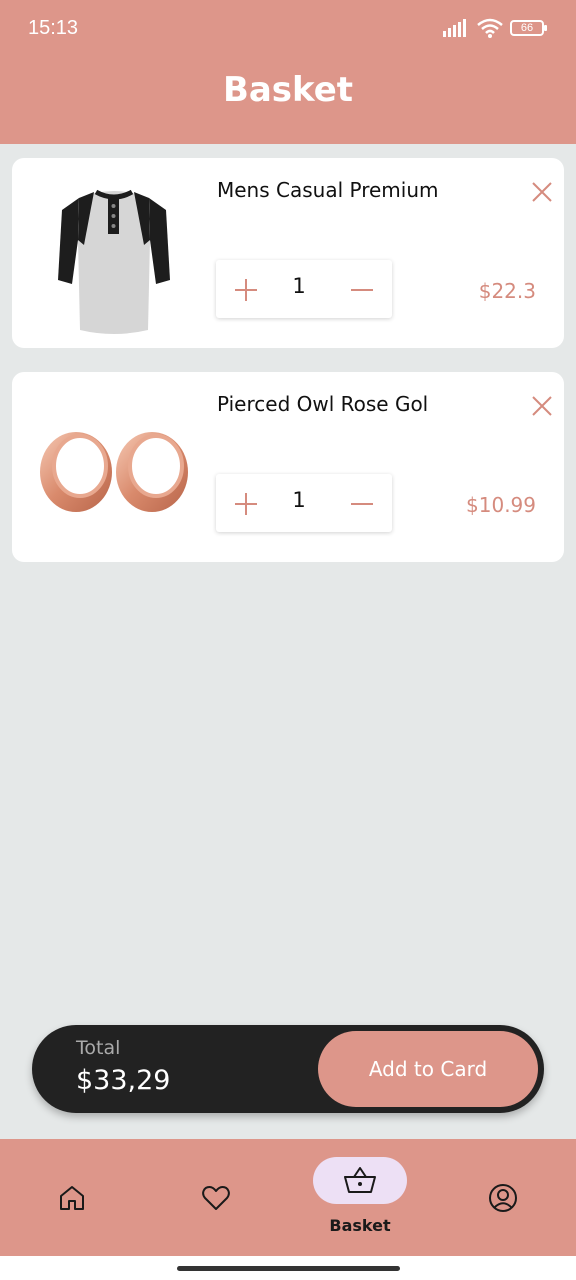 The height and width of the screenshot is (1280, 576). What do you see at coordinates (114, 261) in the screenshot?
I see `henley-shirt-image` at bounding box center [114, 261].